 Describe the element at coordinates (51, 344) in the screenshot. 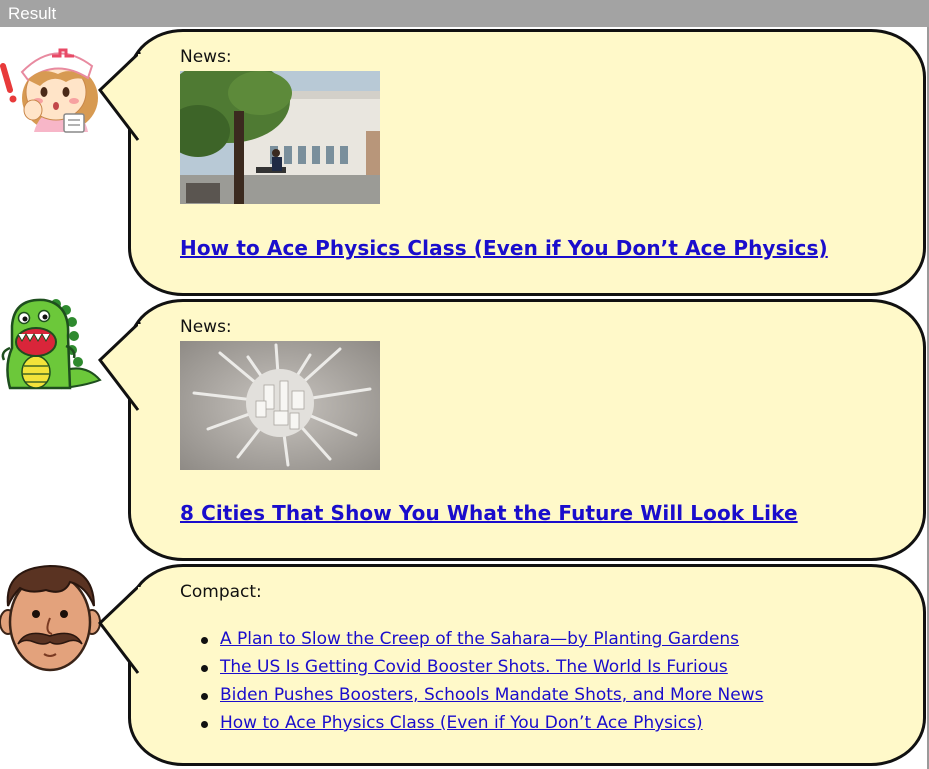

I see `dinosaur-avatar-icon` at that location.